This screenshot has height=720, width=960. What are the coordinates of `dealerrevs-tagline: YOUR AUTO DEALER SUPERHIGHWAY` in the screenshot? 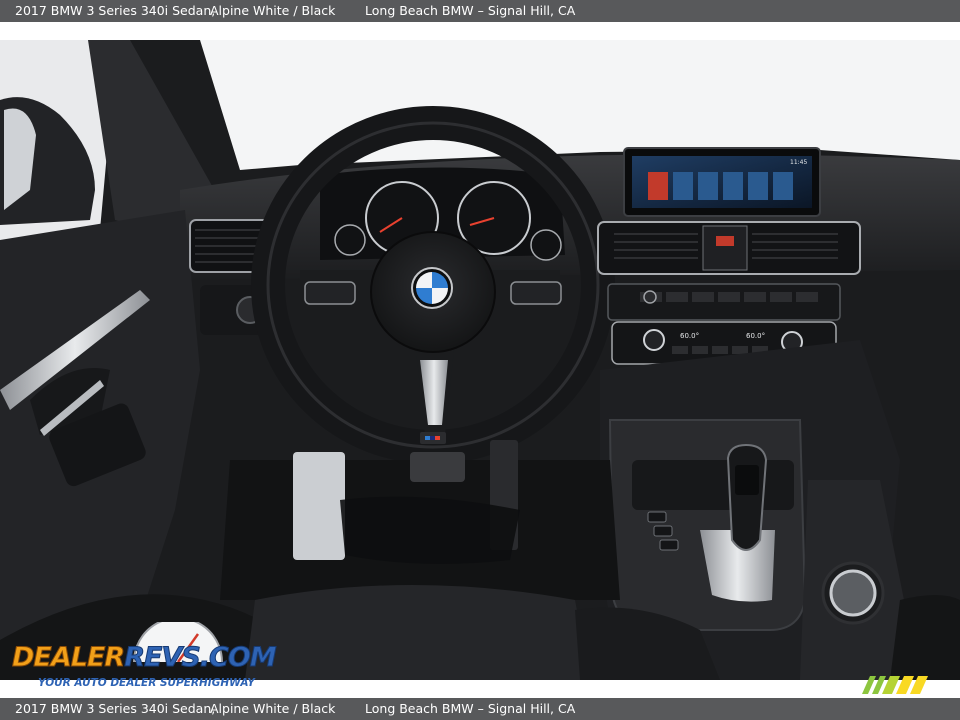 It's located at (146, 683).